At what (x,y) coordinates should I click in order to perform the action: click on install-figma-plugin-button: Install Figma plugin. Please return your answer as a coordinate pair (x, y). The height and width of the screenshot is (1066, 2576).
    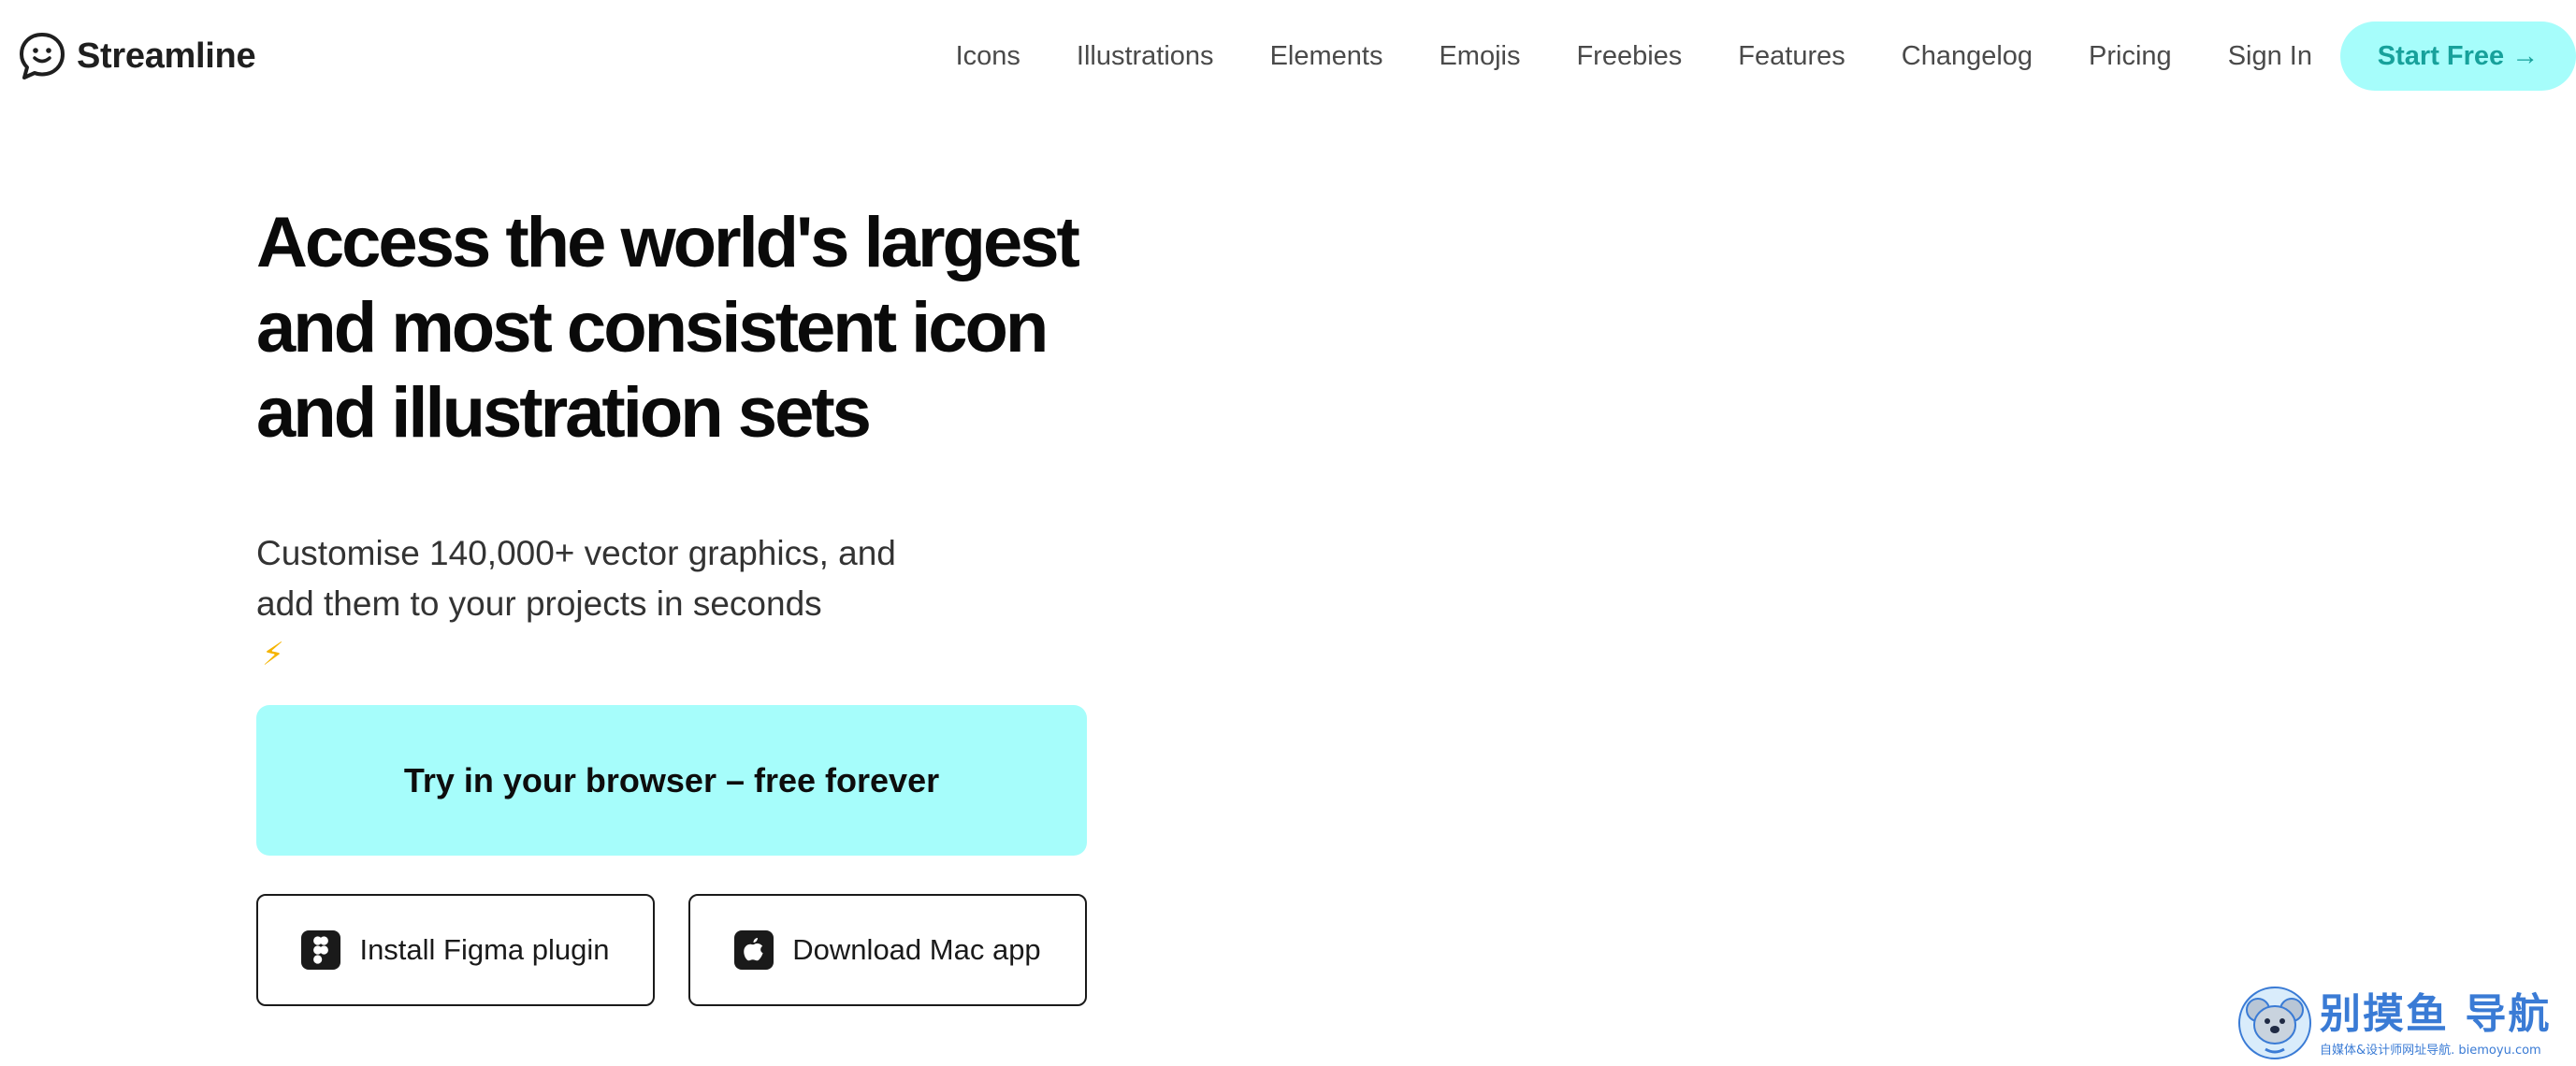
    Looking at the image, I should click on (455, 950).